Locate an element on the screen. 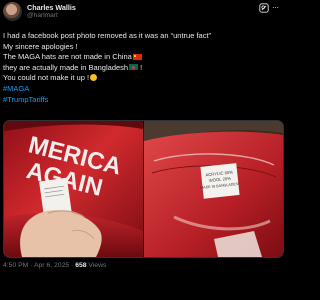  tweet-line-4-suffix: ! is located at coordinates (140, 67).